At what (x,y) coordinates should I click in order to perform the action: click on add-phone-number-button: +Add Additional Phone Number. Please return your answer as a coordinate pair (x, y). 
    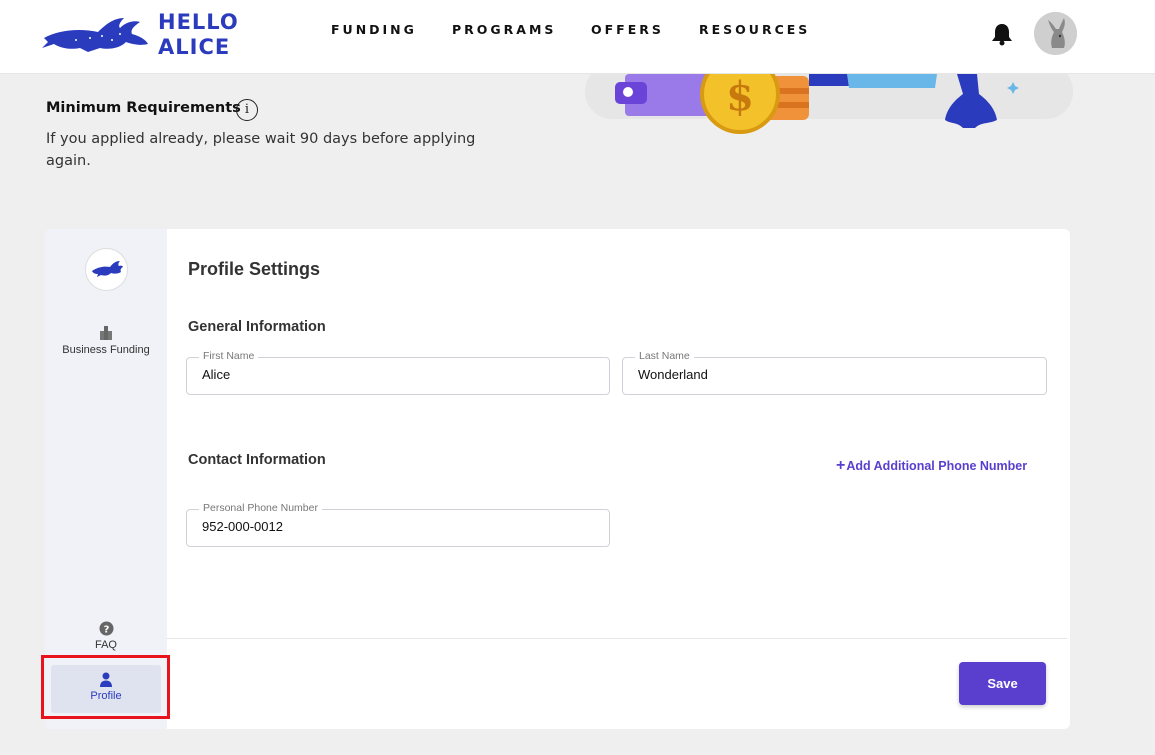
    Looking at the image, I should click on (931, 466).